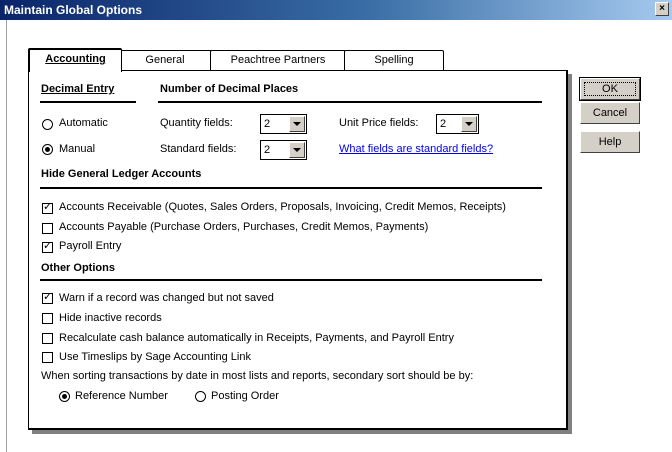 The image size is (672, 452). I want to click on posting-order-radio, so click(200, 396).